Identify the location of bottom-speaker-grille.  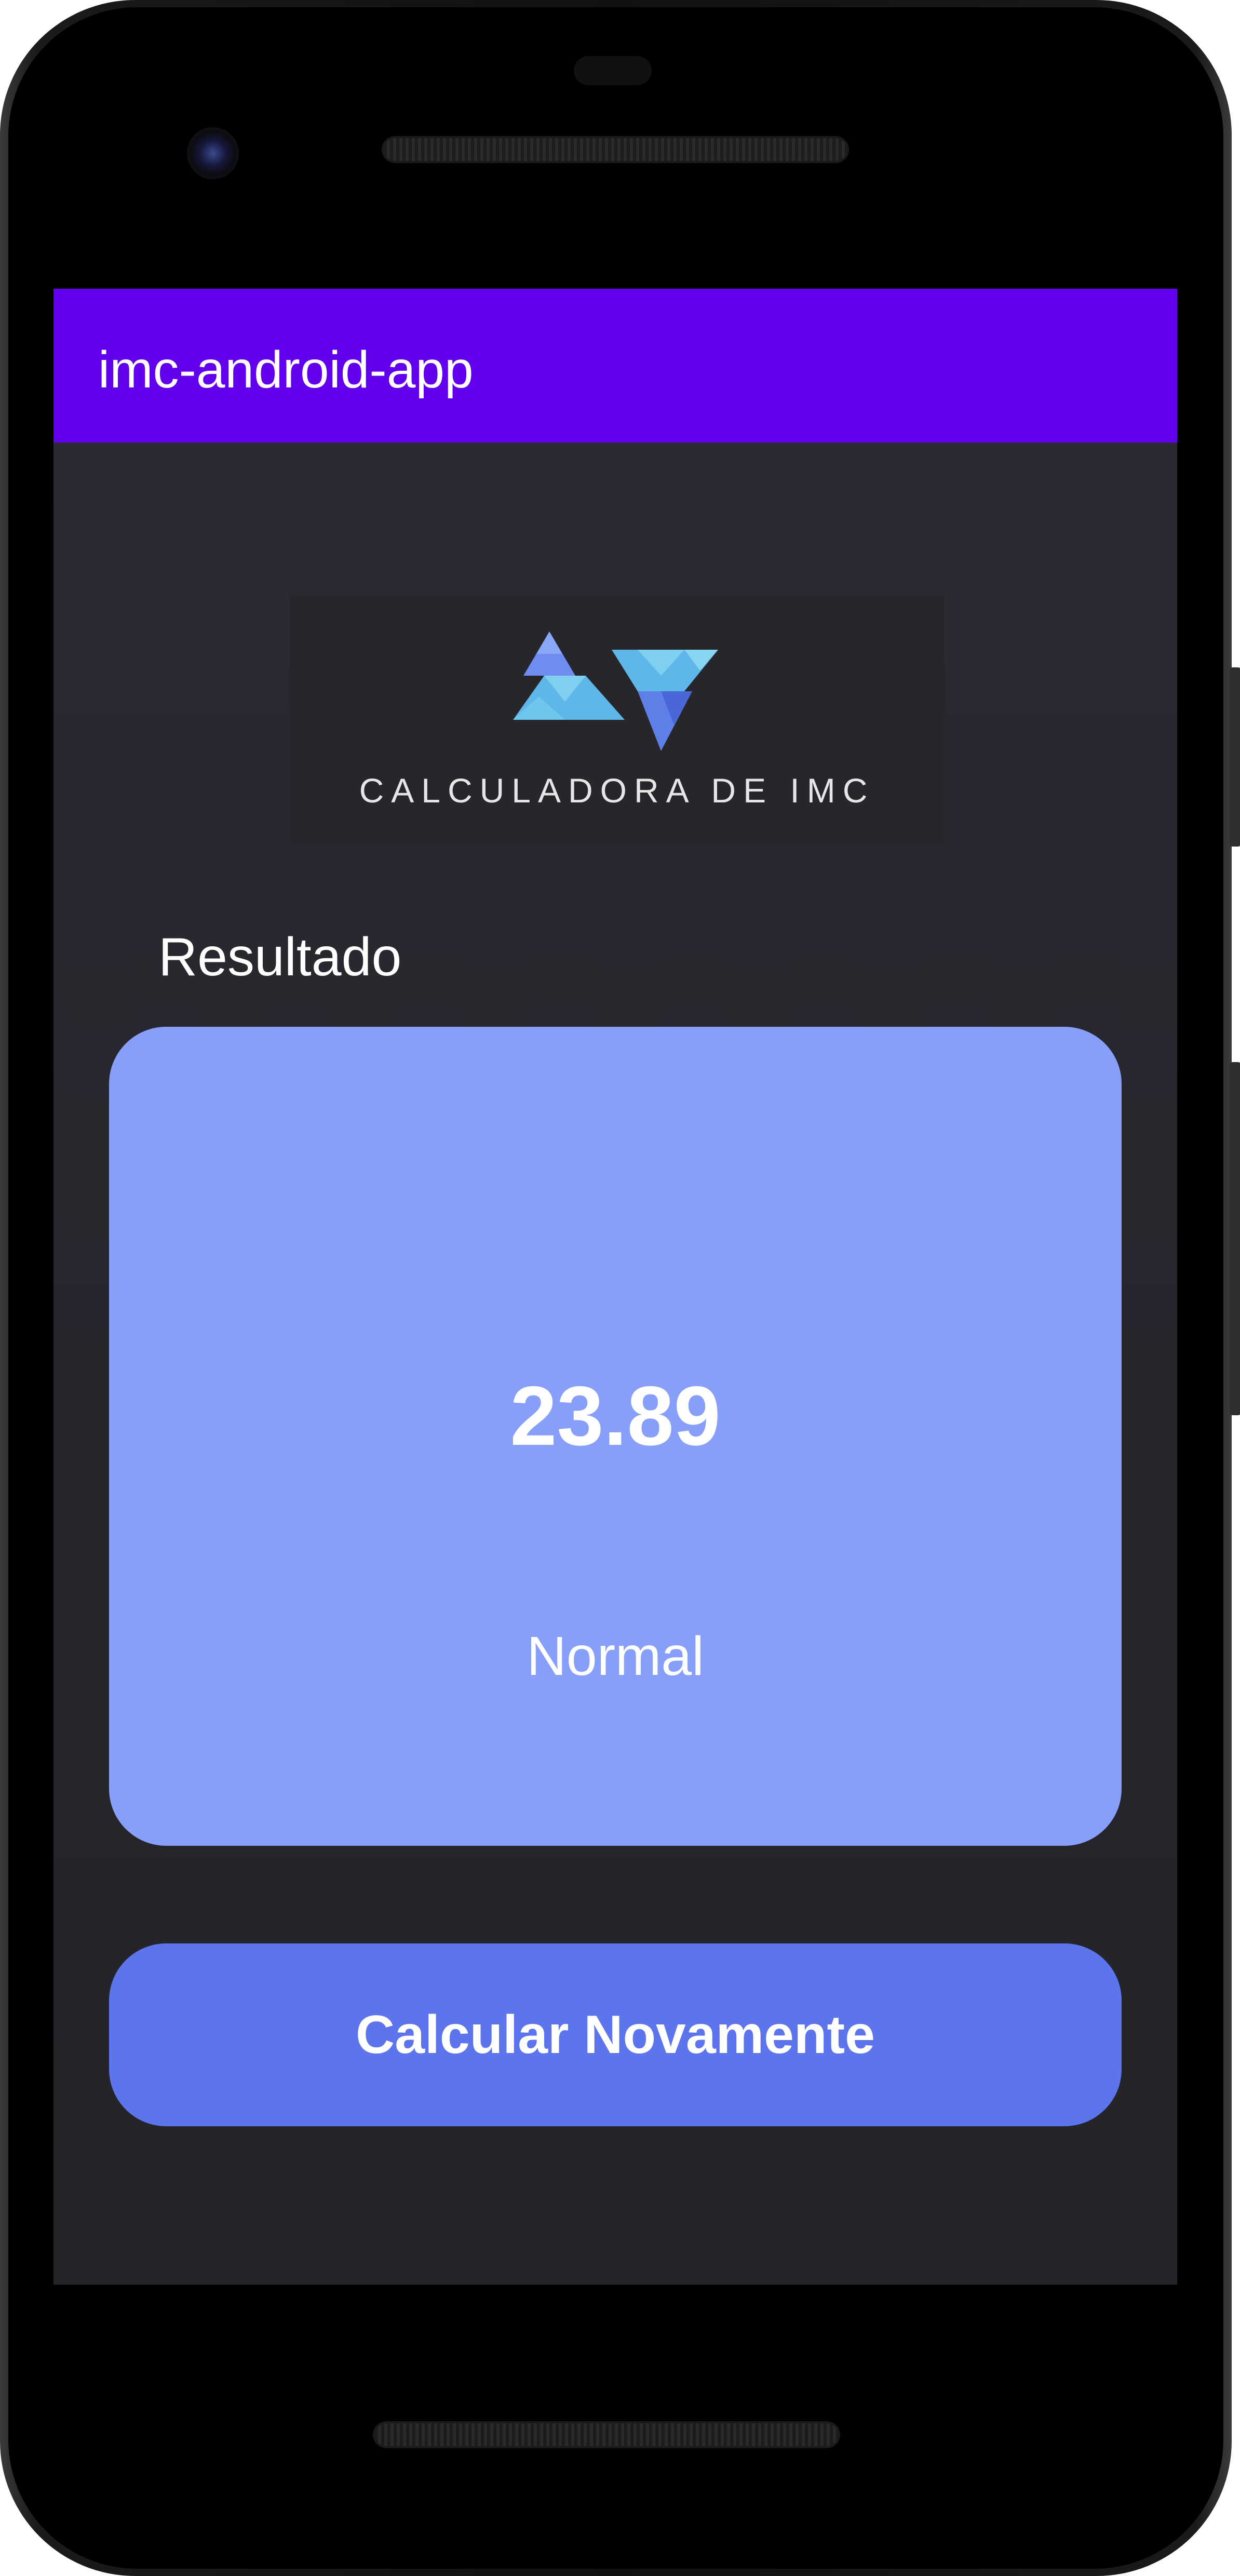
(606, 2435).